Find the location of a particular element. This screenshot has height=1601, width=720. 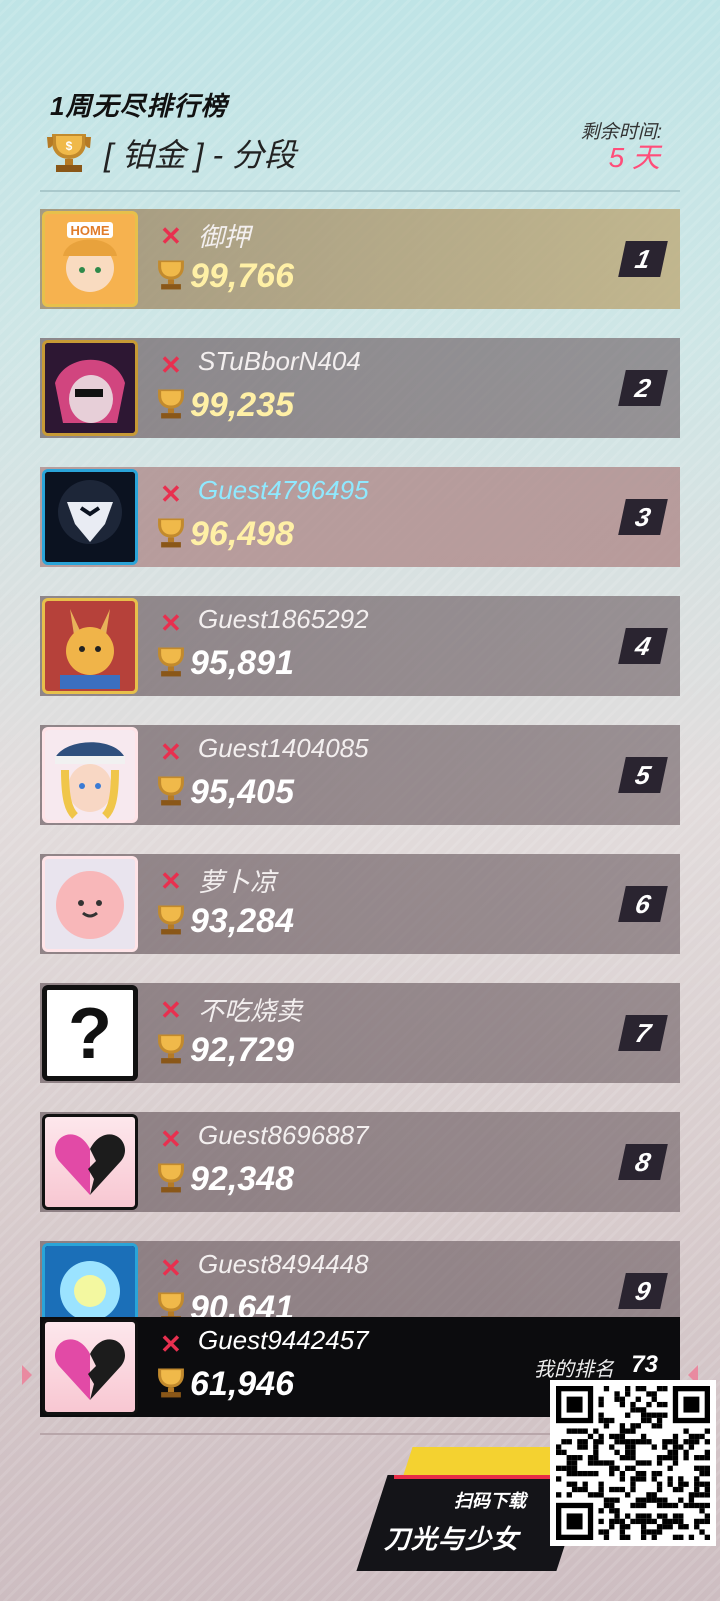

tier-label: [ 铂金 ] - 分段 is located at coordinates (200, 155).